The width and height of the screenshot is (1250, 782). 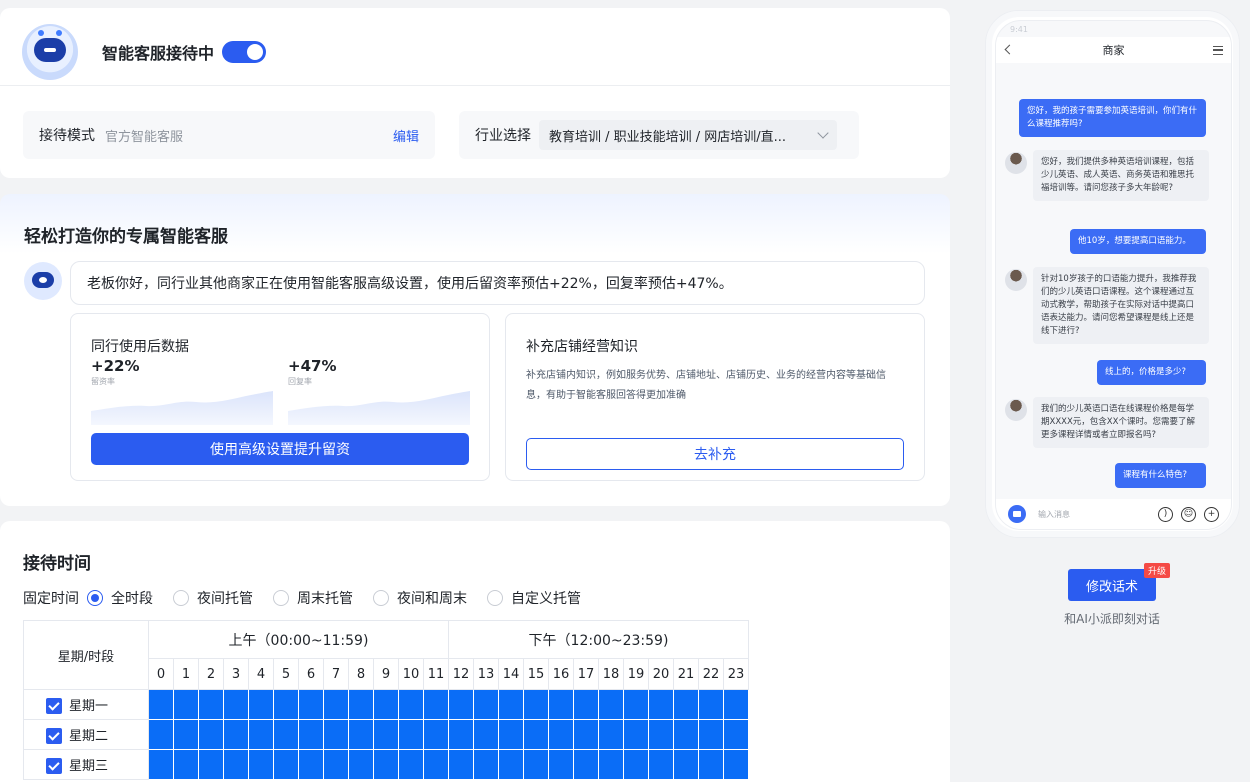 What do you see at coordinates (86, 704) in the screenshot?
I see `day-cell: 星期一` at bounding box center [86, 704].